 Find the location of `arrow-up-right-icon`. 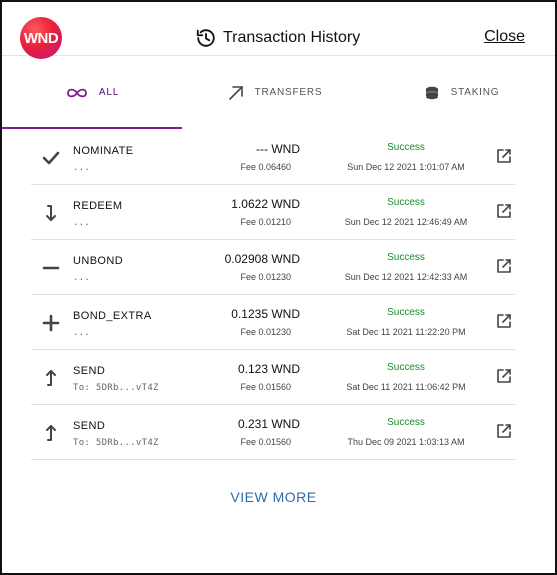

arrow-up-right-icon is located at coordinates (235, 92).